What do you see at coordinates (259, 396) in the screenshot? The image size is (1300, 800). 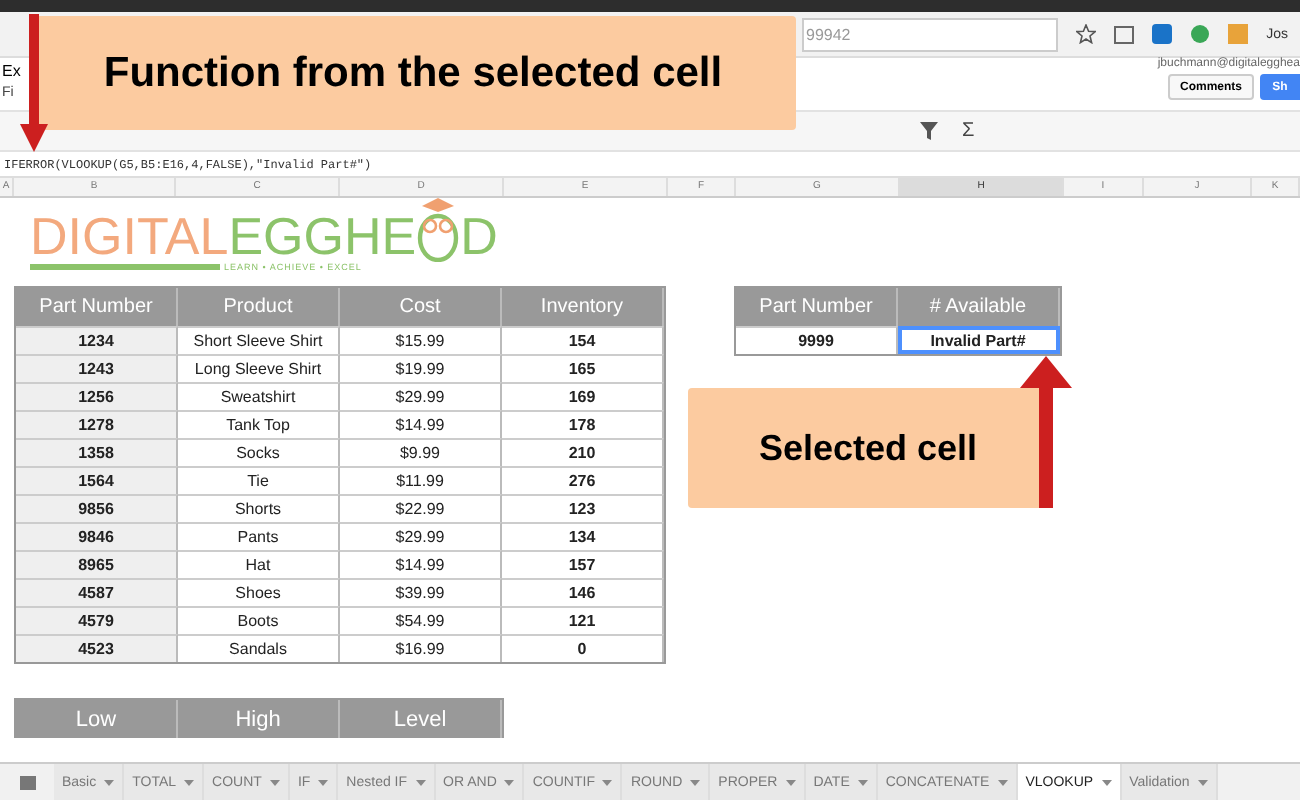 I see `table-cell: Sweatshirt` at bounding box center [259, 396].